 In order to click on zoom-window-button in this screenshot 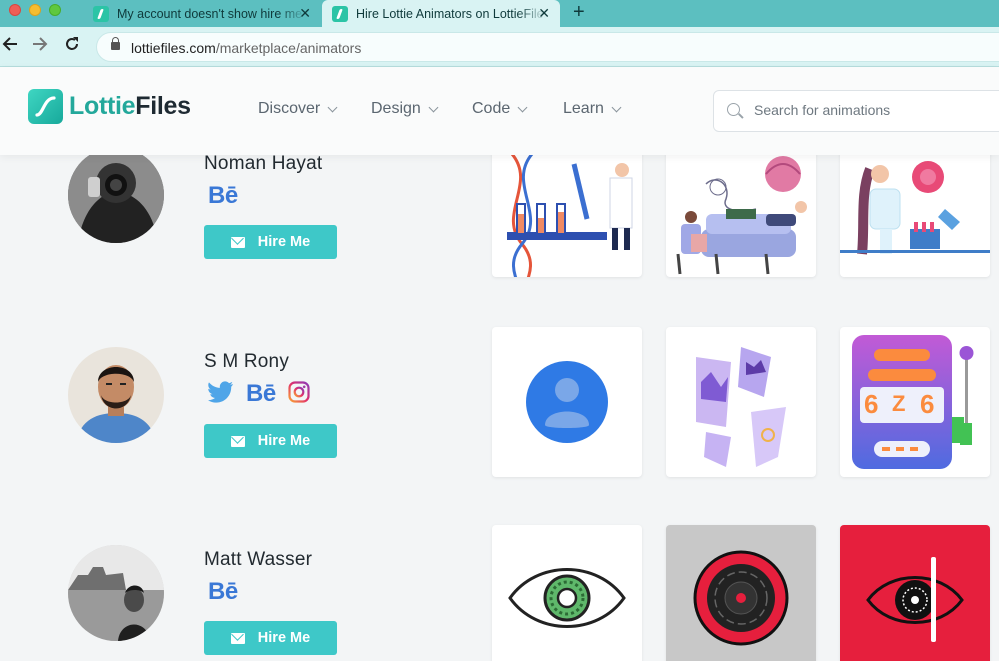, I will do `click(55, 10)`.